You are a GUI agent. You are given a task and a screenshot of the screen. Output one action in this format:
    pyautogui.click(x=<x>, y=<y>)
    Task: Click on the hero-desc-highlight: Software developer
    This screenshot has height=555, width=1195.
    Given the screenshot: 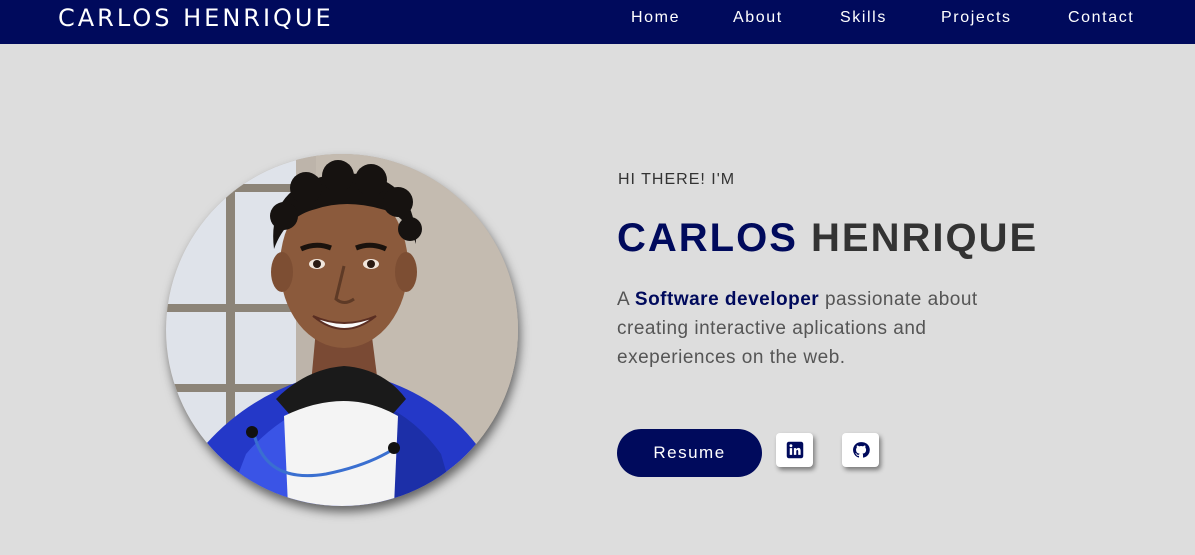 What is the action you would take?
    pyautogui.click(x=727, y=299)
    